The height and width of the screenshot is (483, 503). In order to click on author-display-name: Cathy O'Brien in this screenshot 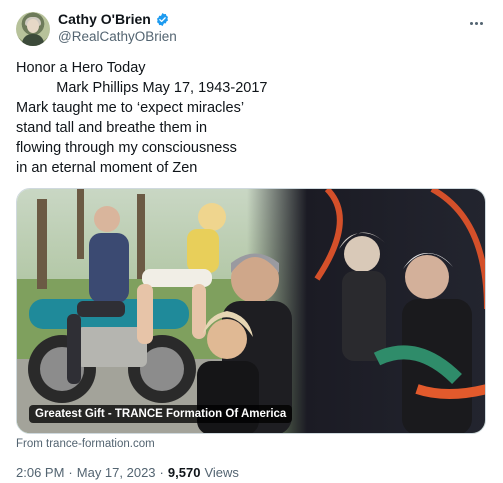, I will do `click(104, 19)`.